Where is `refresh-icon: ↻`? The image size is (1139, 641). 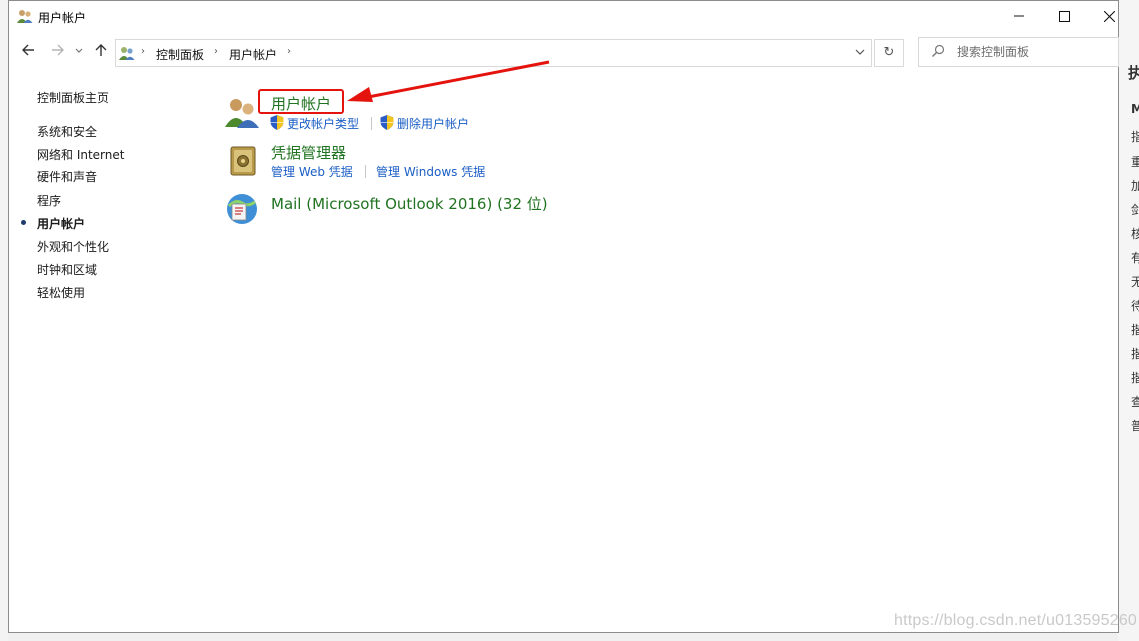 refresh-icon: ↻ is located at coordinates (889, 52).